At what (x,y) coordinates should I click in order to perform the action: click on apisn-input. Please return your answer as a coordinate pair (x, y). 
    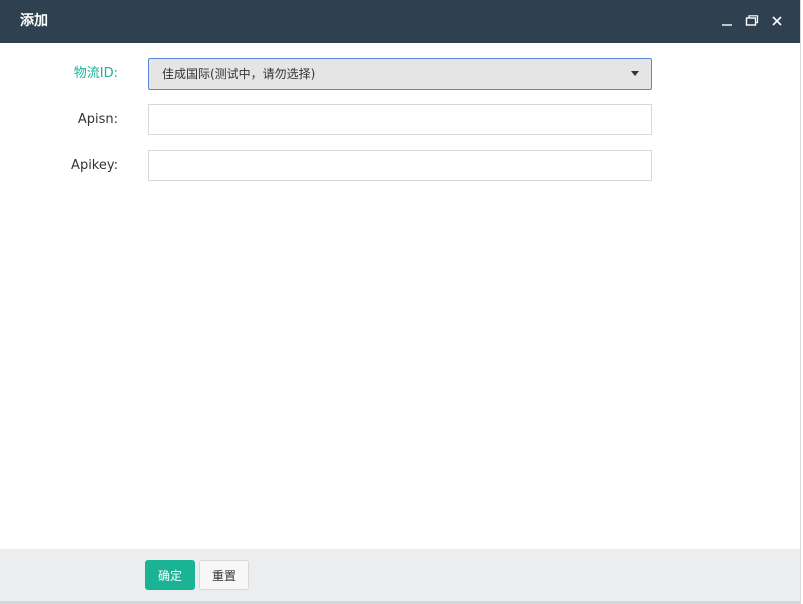
    Looking at the image, I should click on (400, 119).